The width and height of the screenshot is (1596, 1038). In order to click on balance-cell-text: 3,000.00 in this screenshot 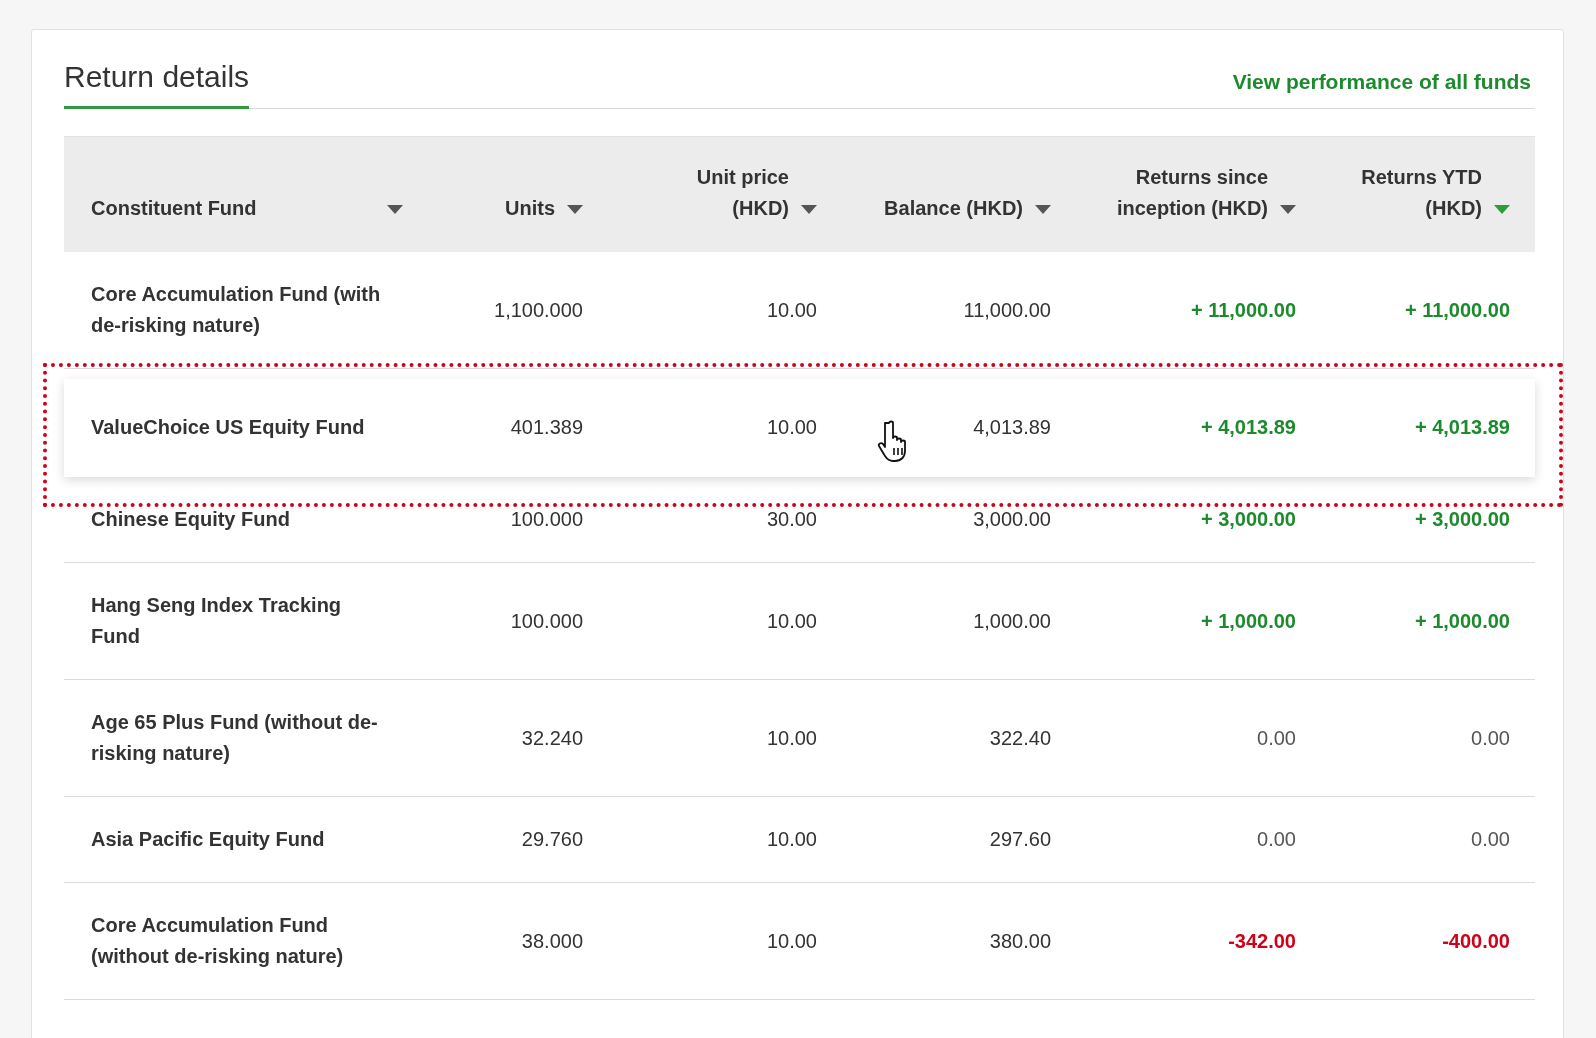, I will do `click(1012, 519)`.